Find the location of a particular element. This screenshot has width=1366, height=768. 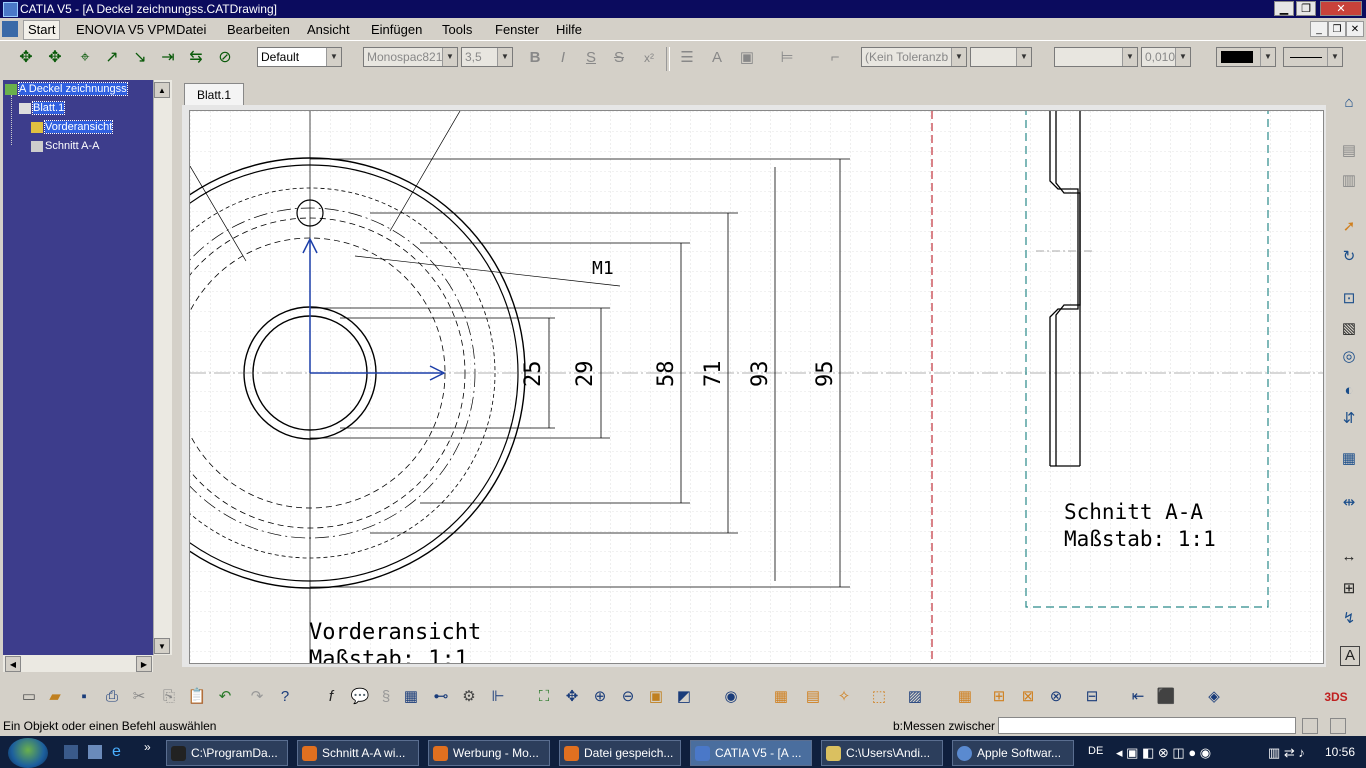

align-icon: ⇤ is located at coordinates (1138, 697).